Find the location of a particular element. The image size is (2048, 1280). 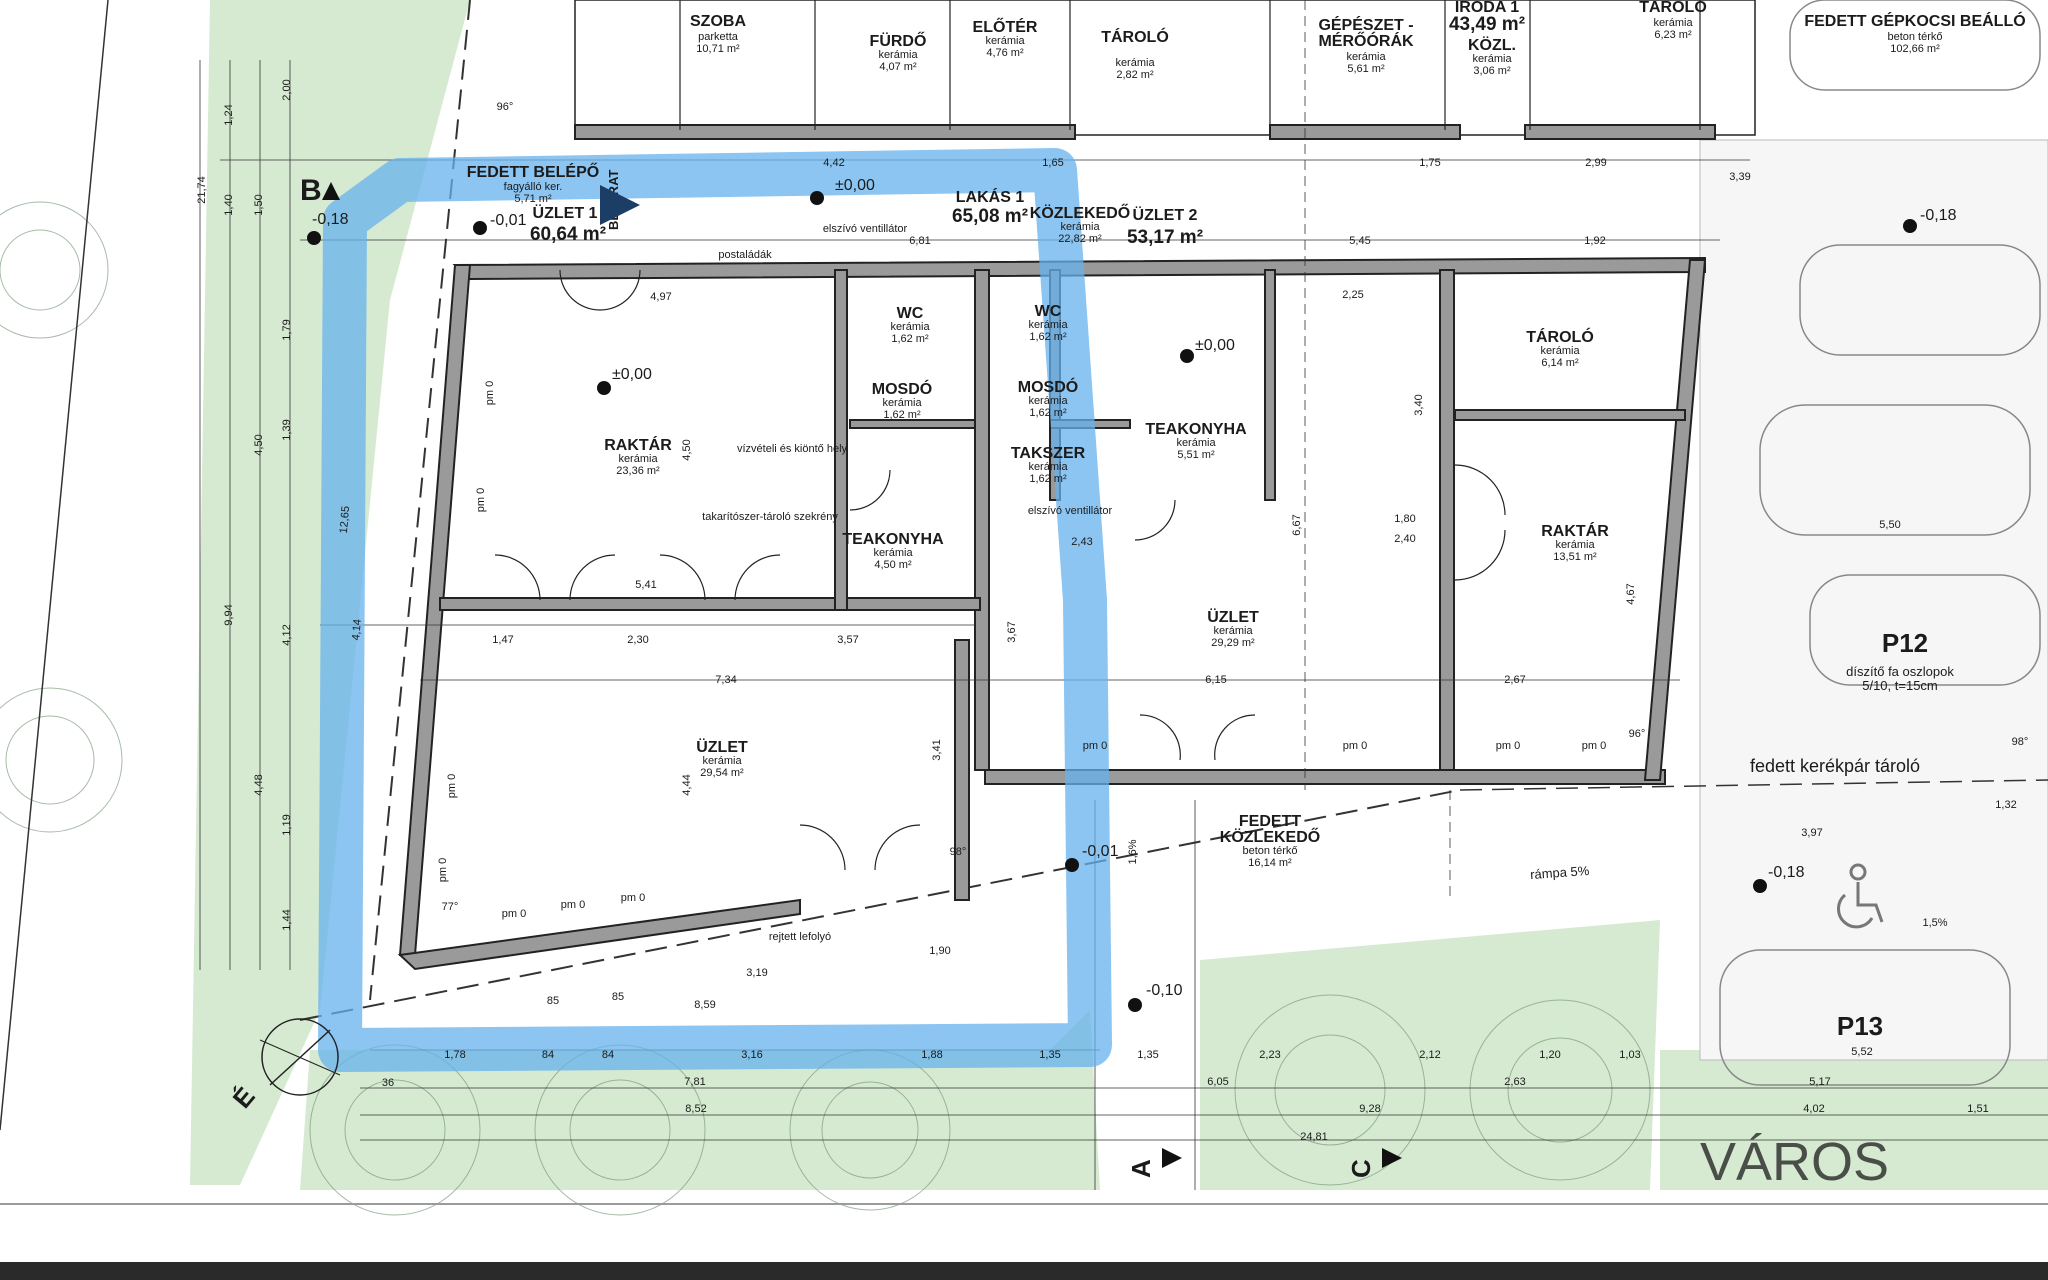

room-area: 6,14 m² is located at coordinates (1560, 363).